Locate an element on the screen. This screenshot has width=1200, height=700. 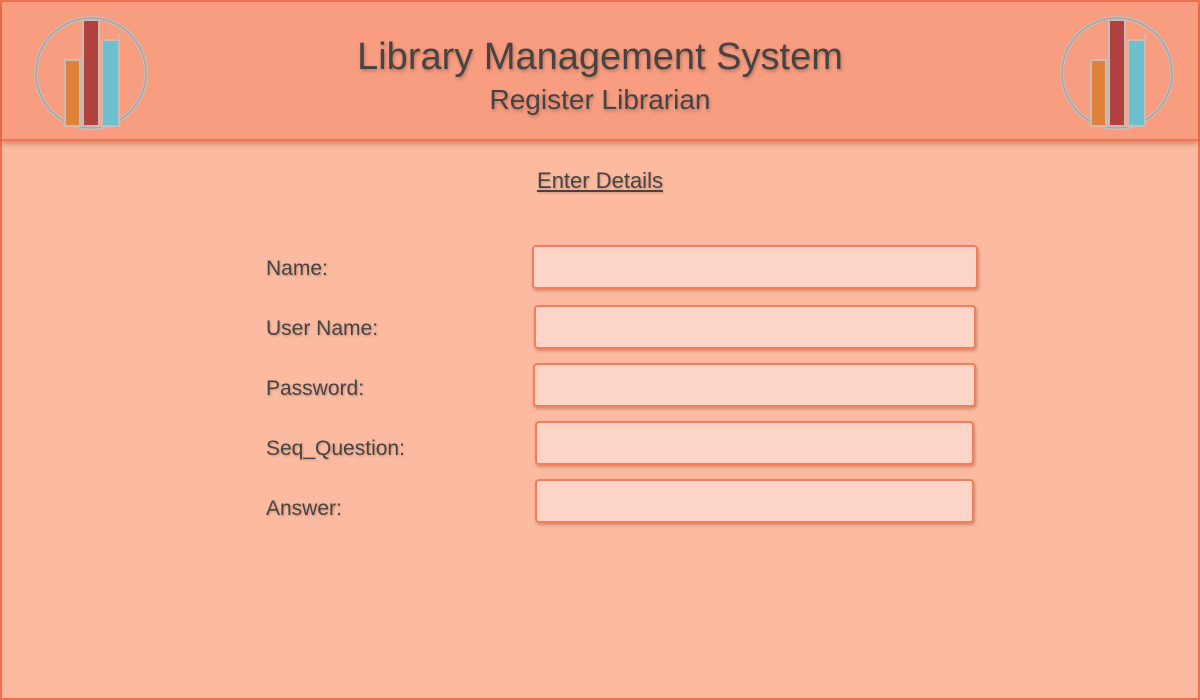
name-field is located at coordinates (755, 267).